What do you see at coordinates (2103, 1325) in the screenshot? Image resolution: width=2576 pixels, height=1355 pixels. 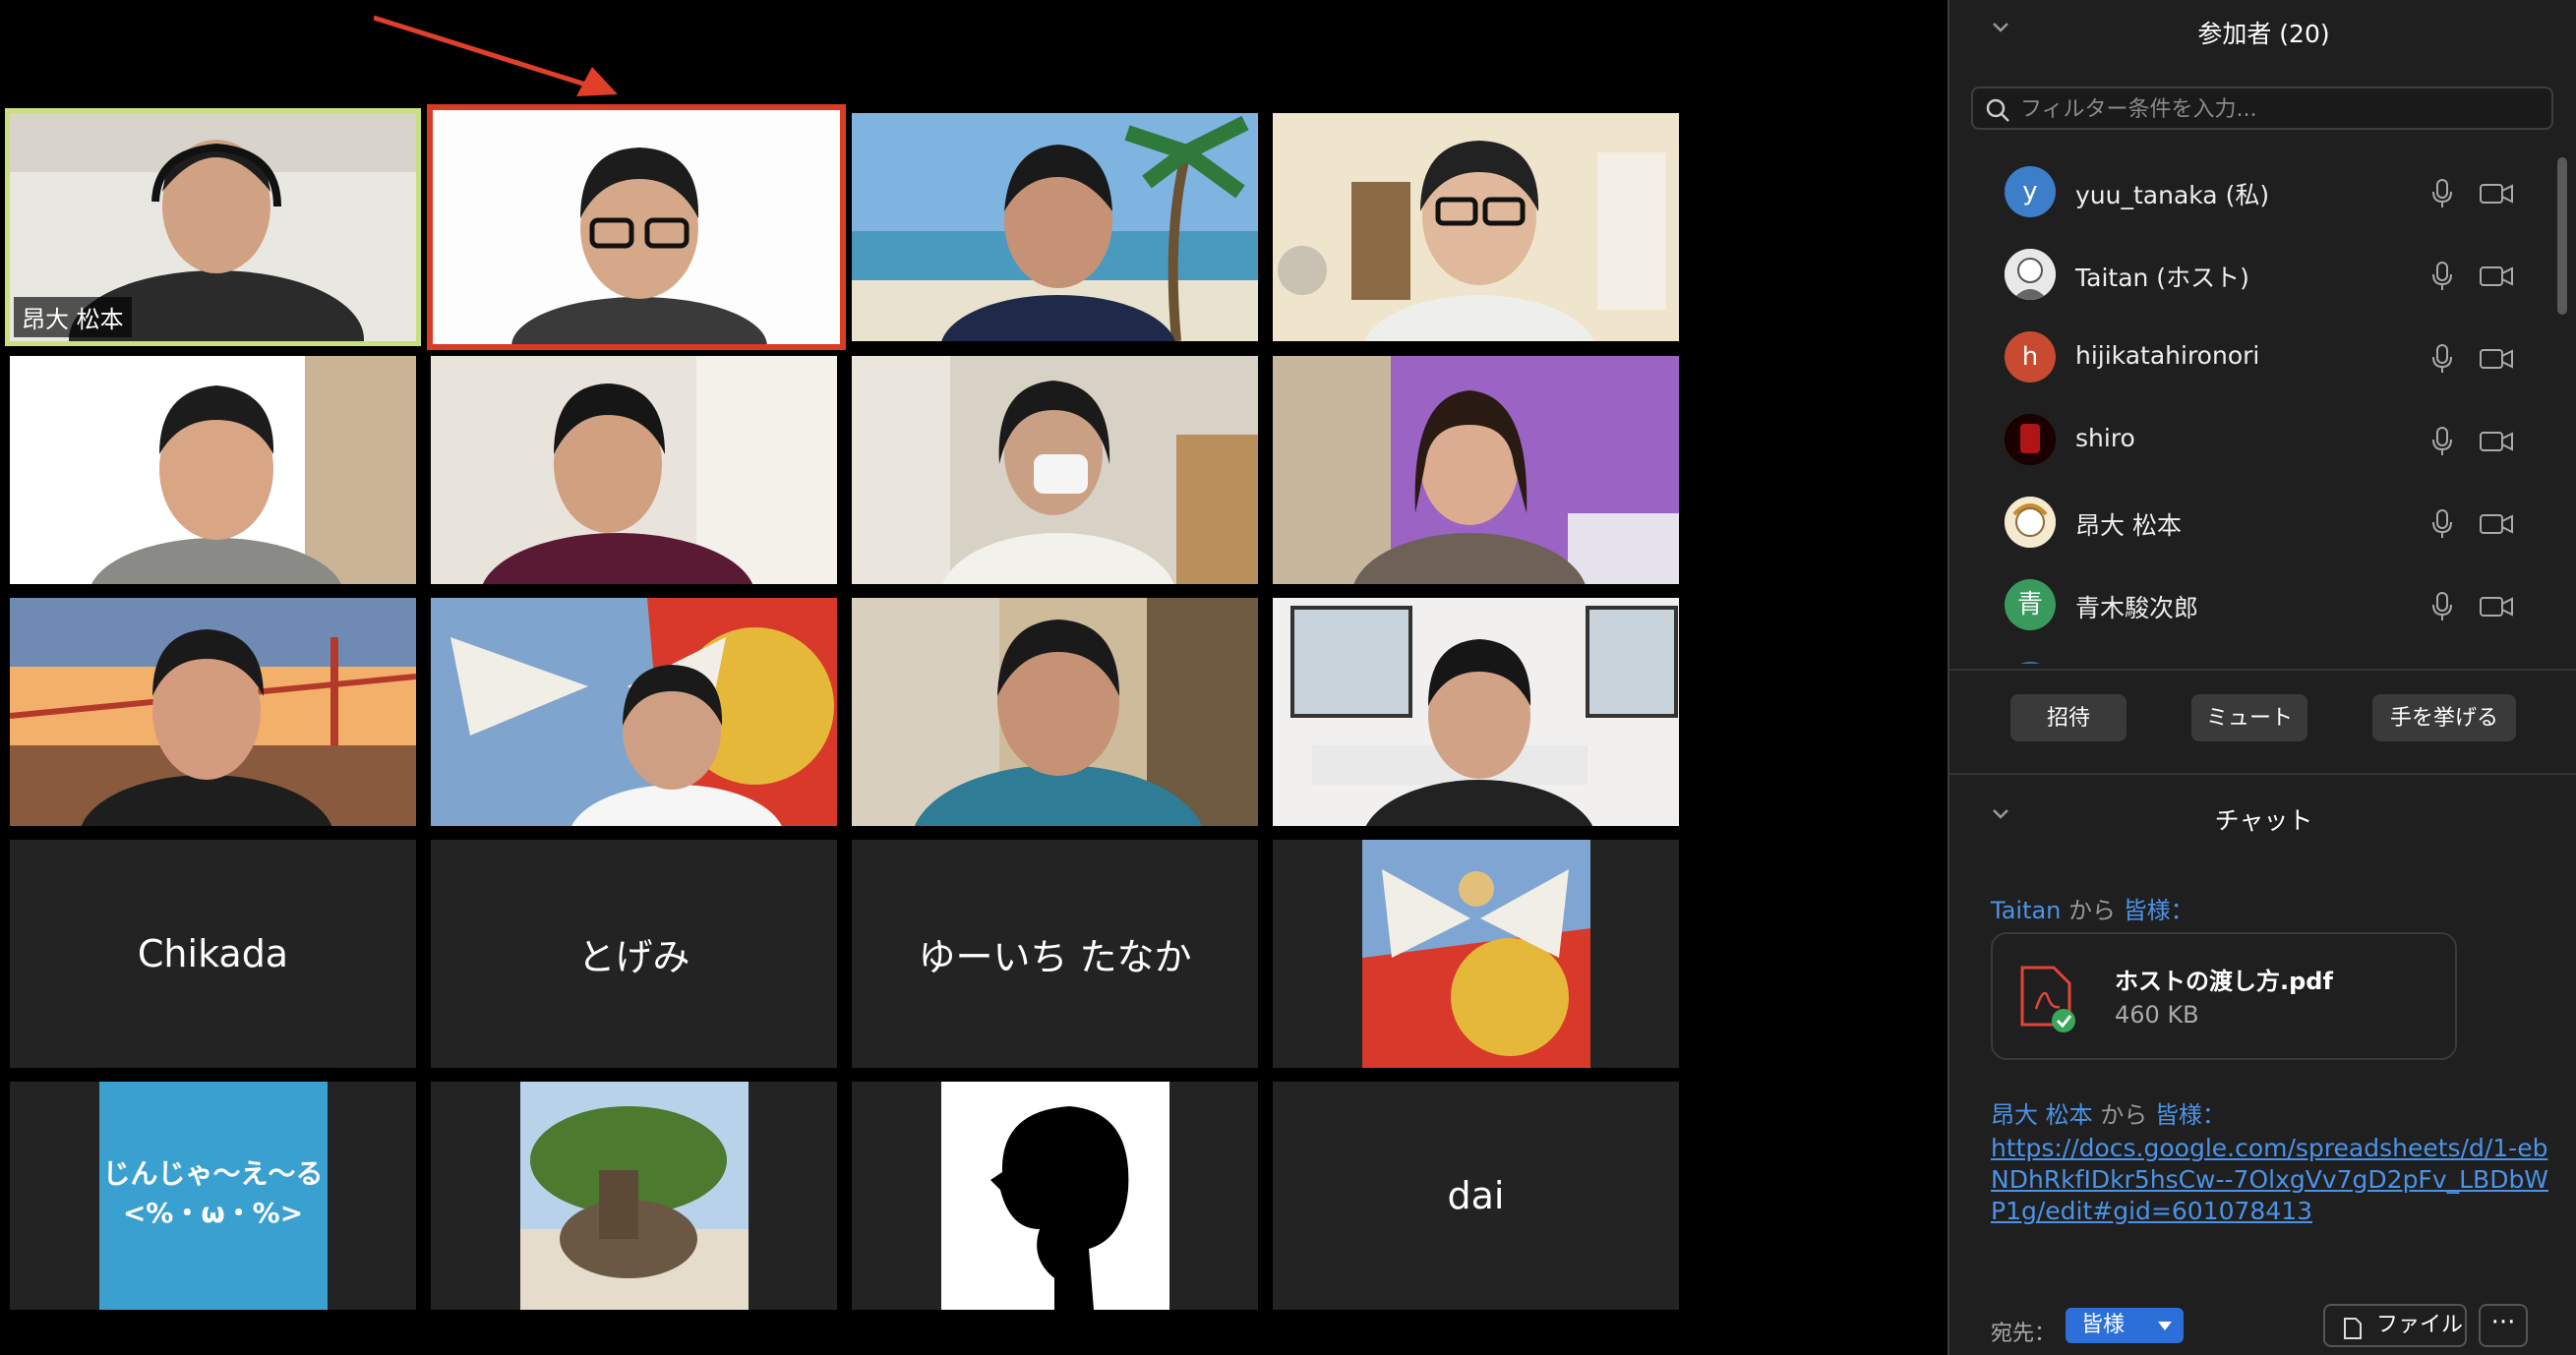 I see `recipient-value: 皆様` at bounding box center [2103, 1325].